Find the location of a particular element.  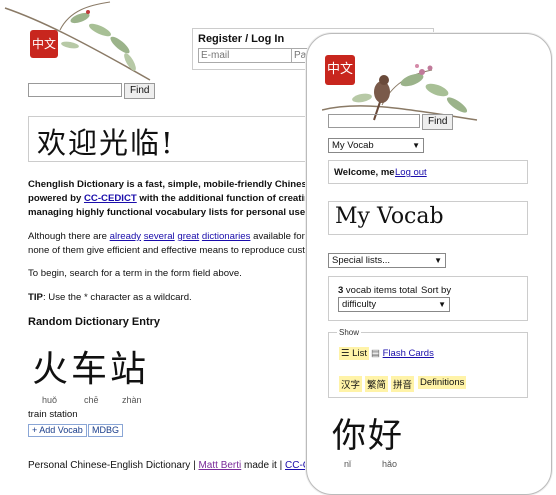

several-link: several is located at coordinates (159, 236).